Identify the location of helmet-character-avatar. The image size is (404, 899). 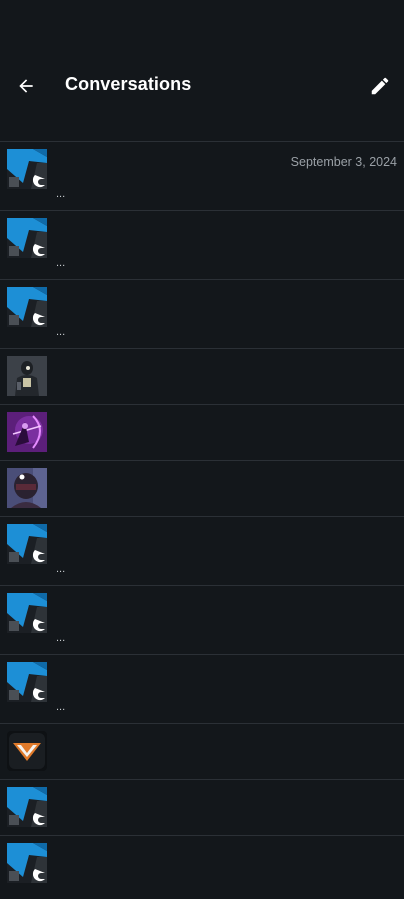
(27, 488).